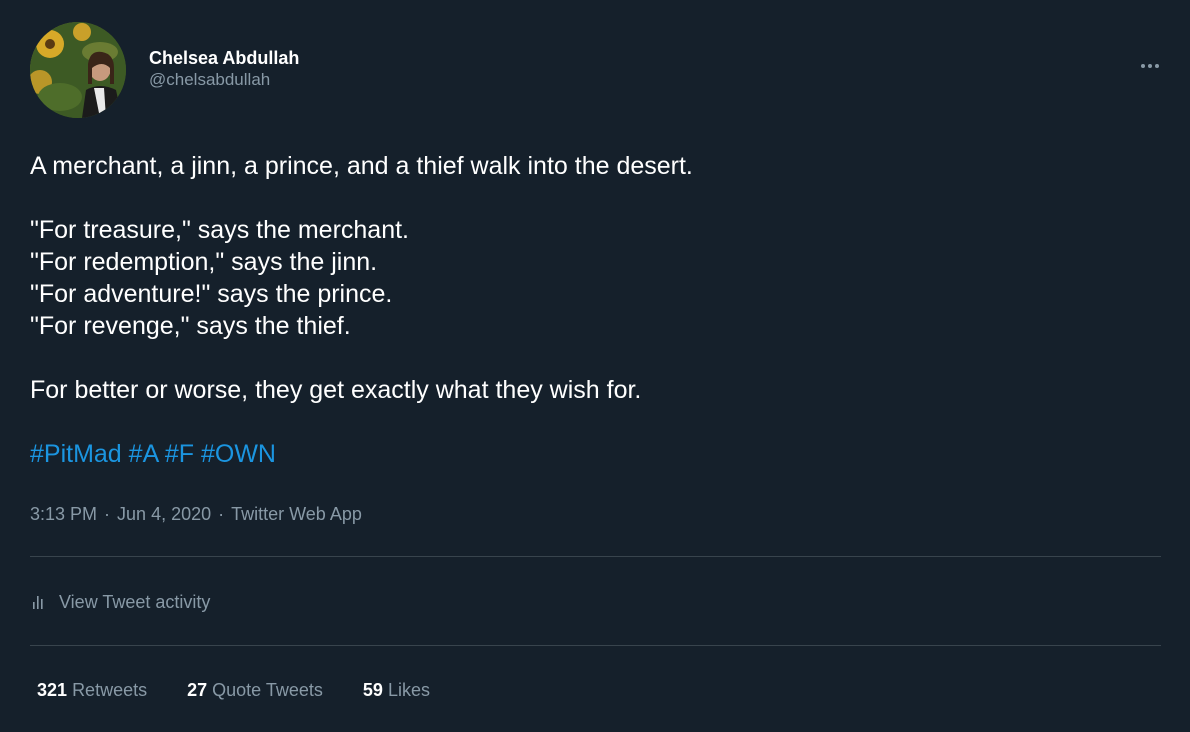 The height and width of the screenshot is (732, 1190). Describe the element at coordinates (211, 294) in the screenshot. I see `tweet-line: "For adventure!" says the prince.` at that location.